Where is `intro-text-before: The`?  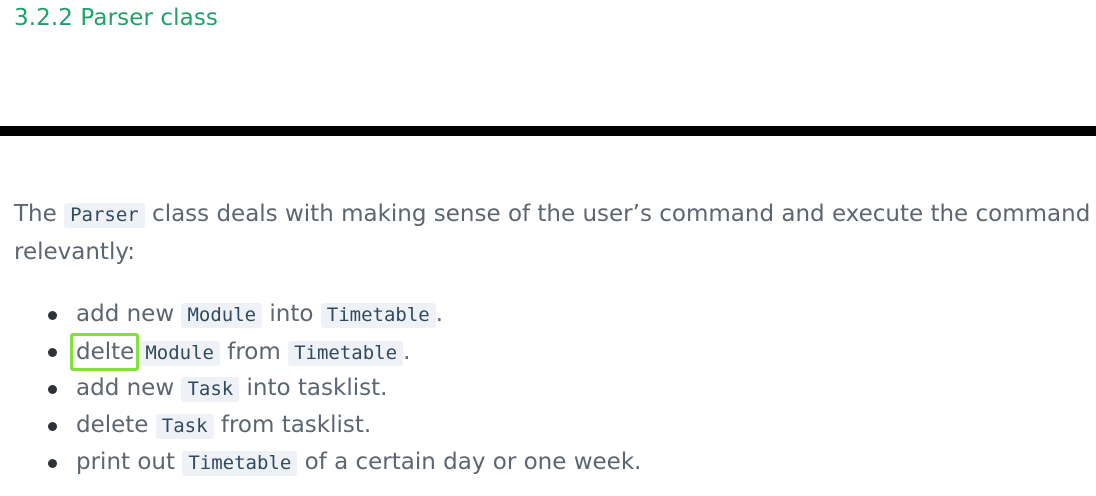 intro-text-before: The is located at coordinates (39, 214).